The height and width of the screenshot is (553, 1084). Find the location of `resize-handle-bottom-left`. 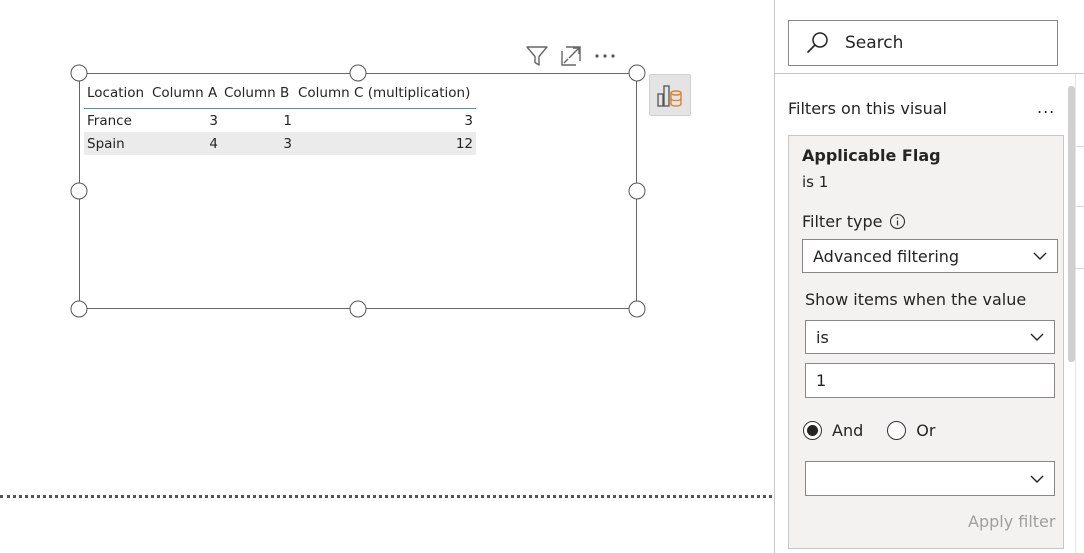

resize-handle-bottom-left is located at coordinates (79, 309).